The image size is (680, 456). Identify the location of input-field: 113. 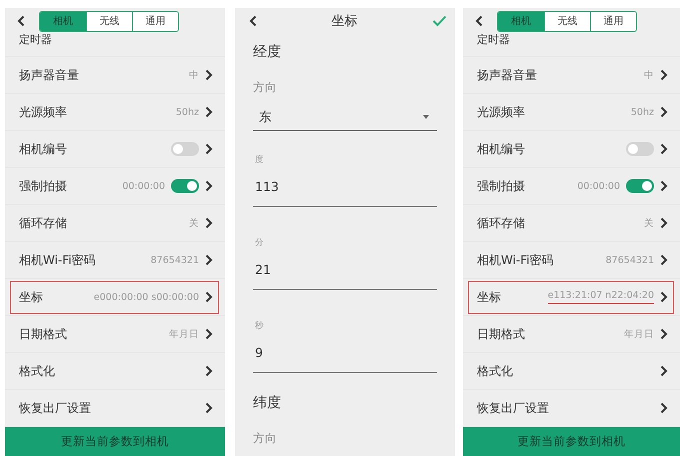
(345, 186).